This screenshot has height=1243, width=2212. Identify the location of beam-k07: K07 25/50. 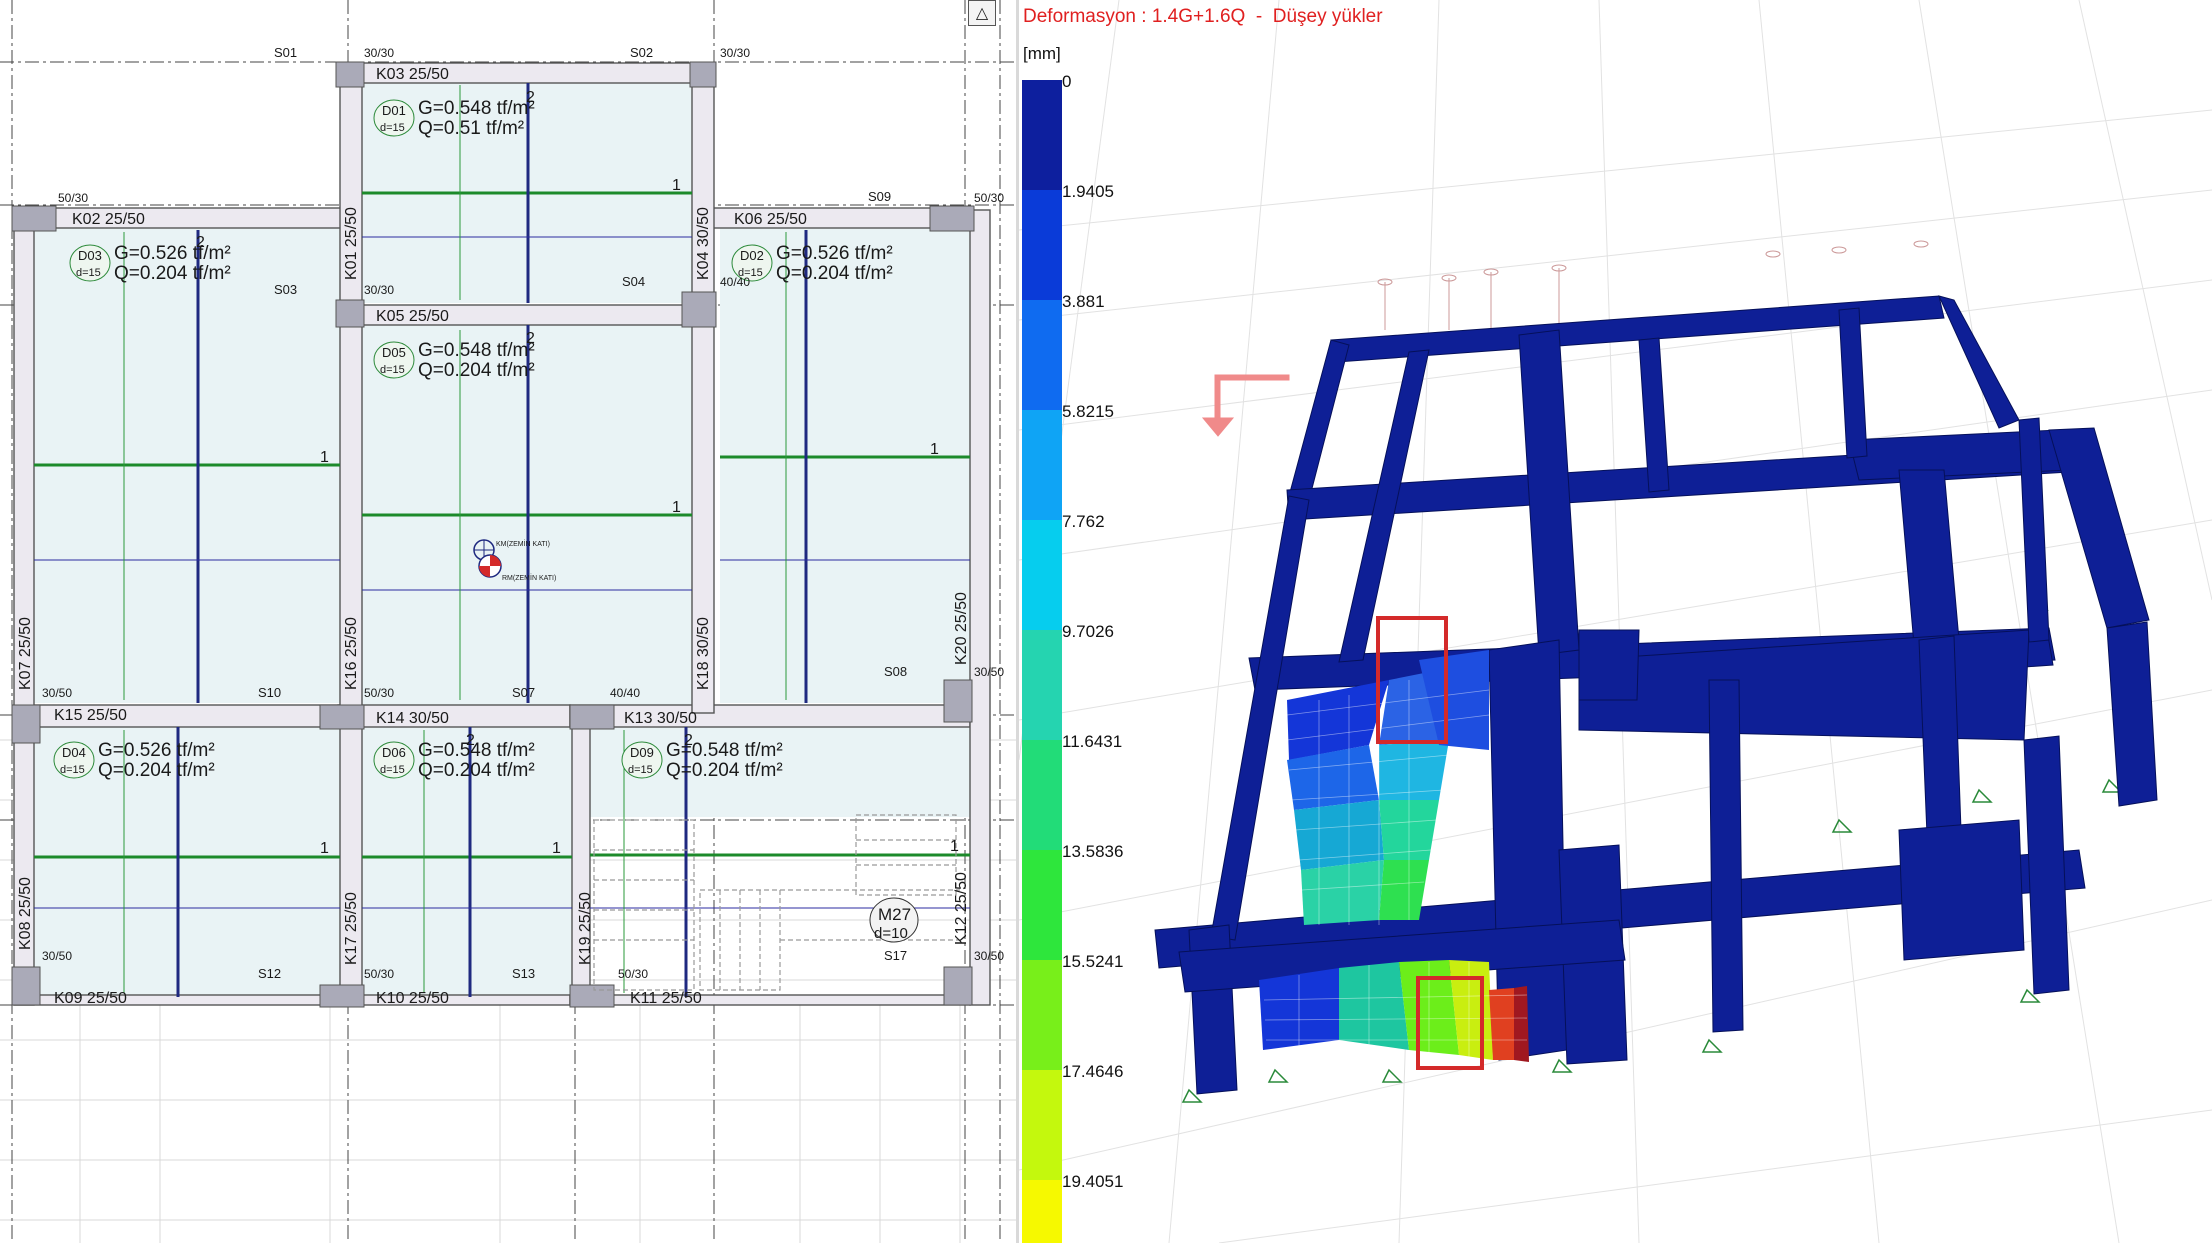
(25, 653).